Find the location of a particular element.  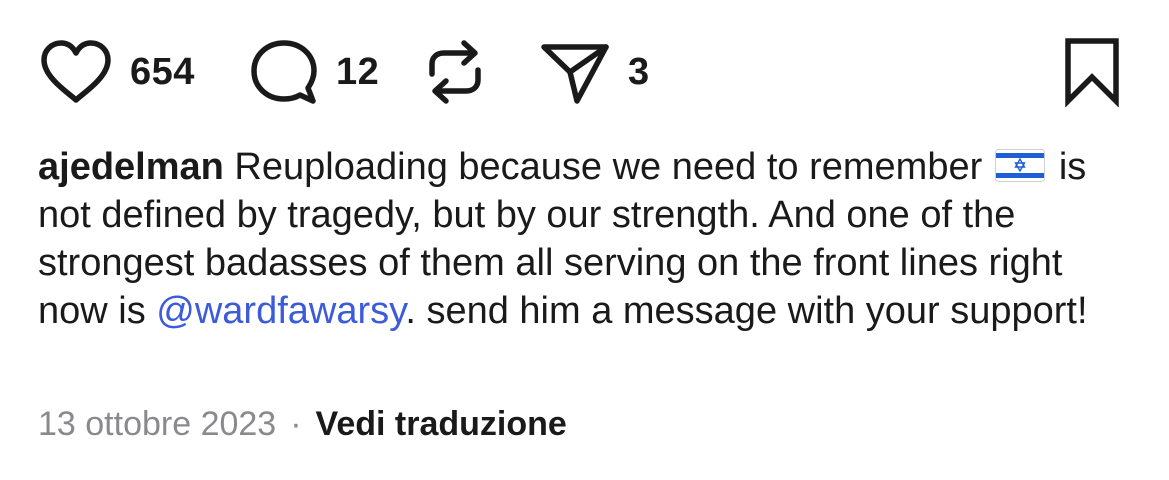

paper-plane-icon is located at coordinates (575, 72).